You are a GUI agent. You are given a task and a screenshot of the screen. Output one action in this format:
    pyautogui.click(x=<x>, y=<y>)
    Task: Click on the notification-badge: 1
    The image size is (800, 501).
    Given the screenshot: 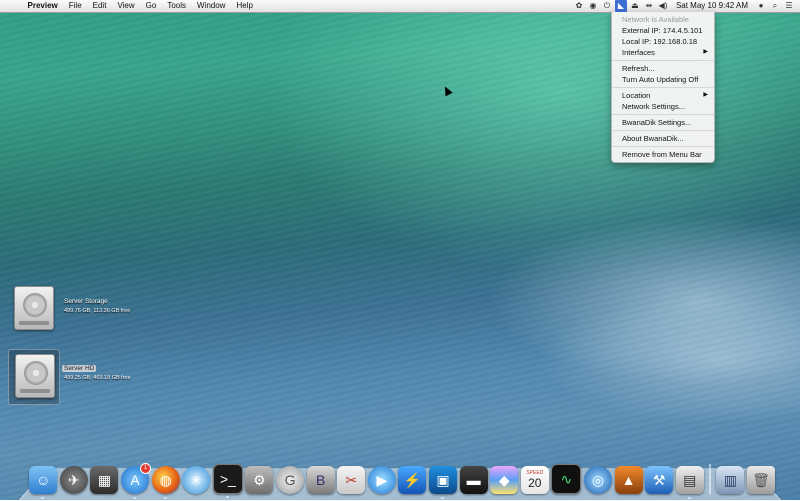 What is the action you would take?
    pyautogui.click(x=146, y=468)
    